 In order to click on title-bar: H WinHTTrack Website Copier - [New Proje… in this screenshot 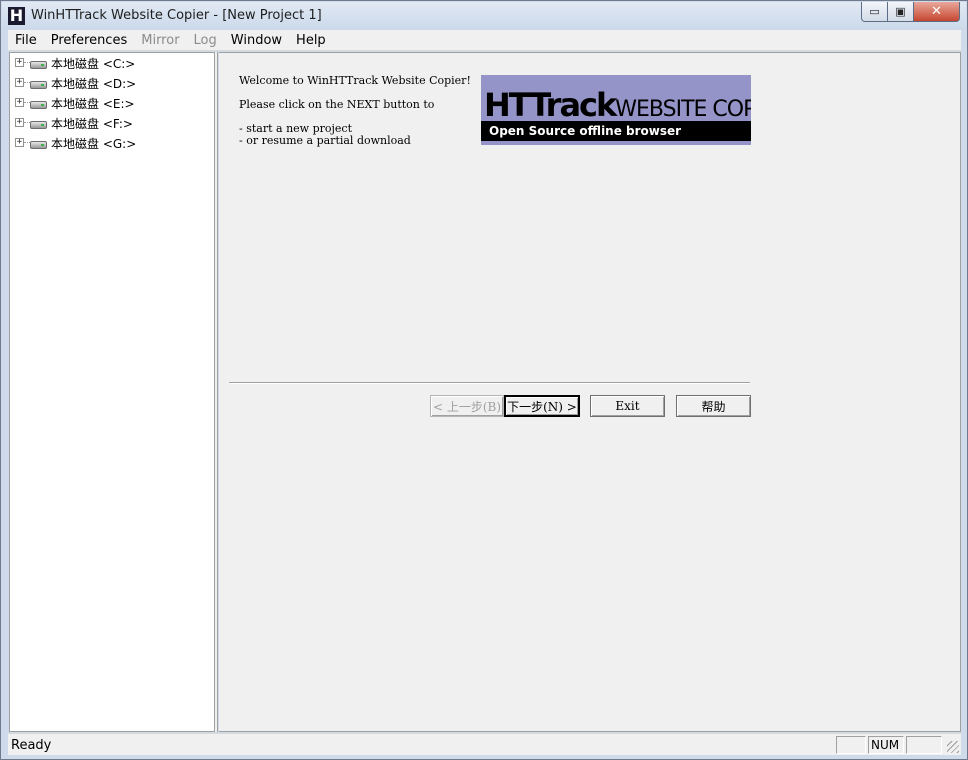, I will do `click(484, 16)`.